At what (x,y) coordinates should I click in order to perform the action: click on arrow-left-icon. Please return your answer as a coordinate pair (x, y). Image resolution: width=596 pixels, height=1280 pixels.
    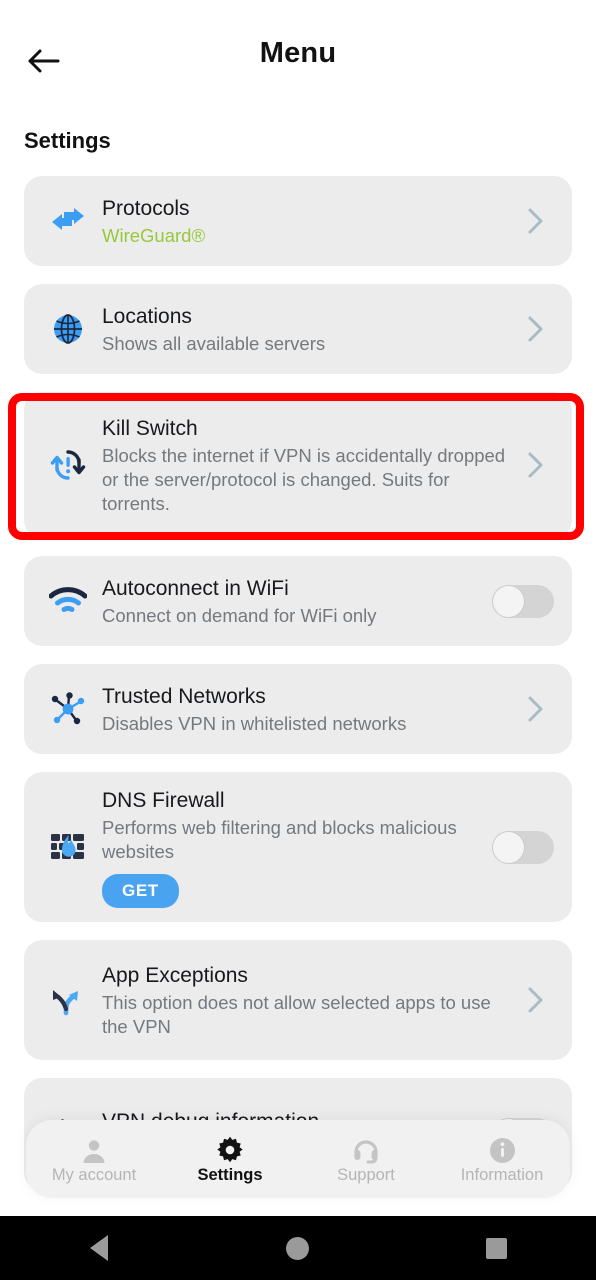
    Looking at the image, I should click on (44, 61).